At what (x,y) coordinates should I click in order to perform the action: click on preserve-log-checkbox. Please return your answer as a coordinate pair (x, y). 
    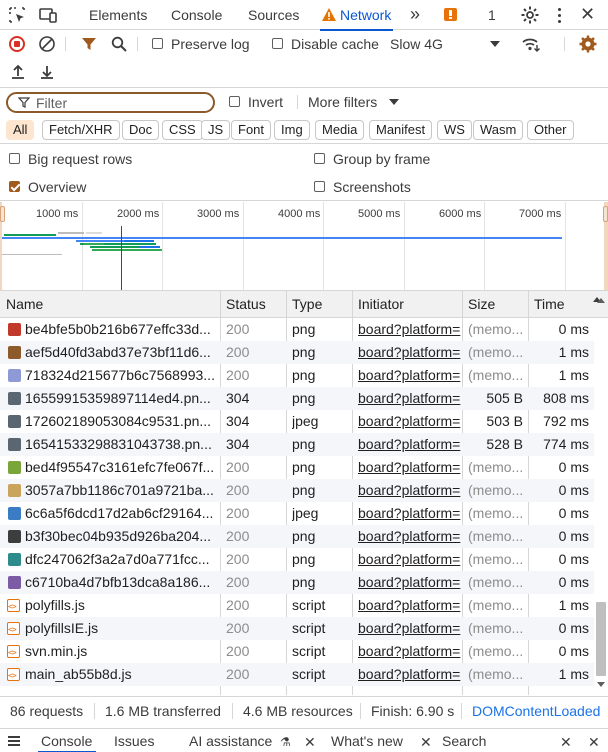
    Looking at the image, I should click on (157, 43).